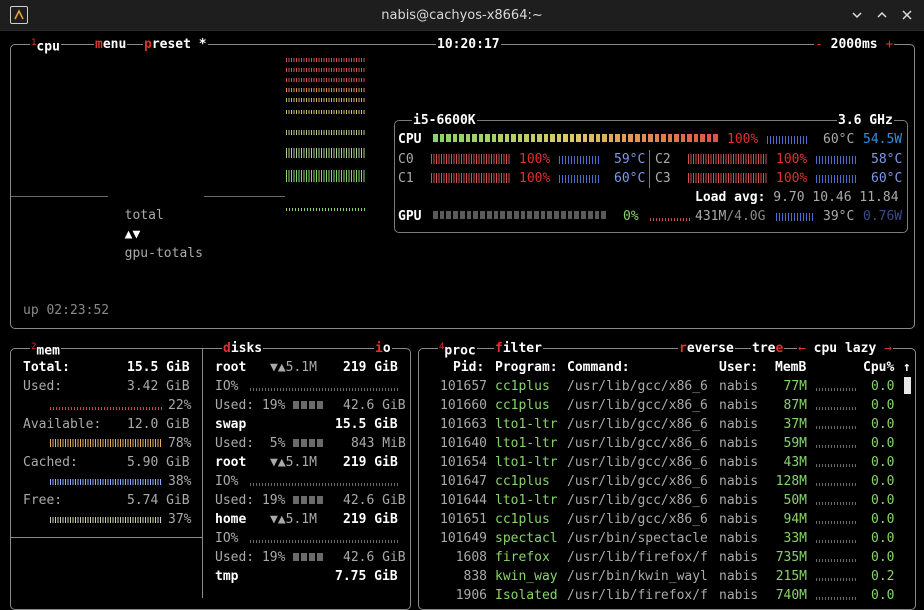  I want to click on core-label-c3: C3, so click(663, 178).